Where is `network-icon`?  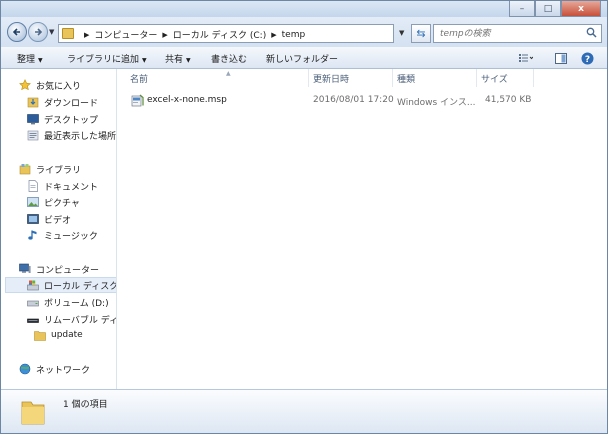
network-icon is located at coordinates (25, 369).